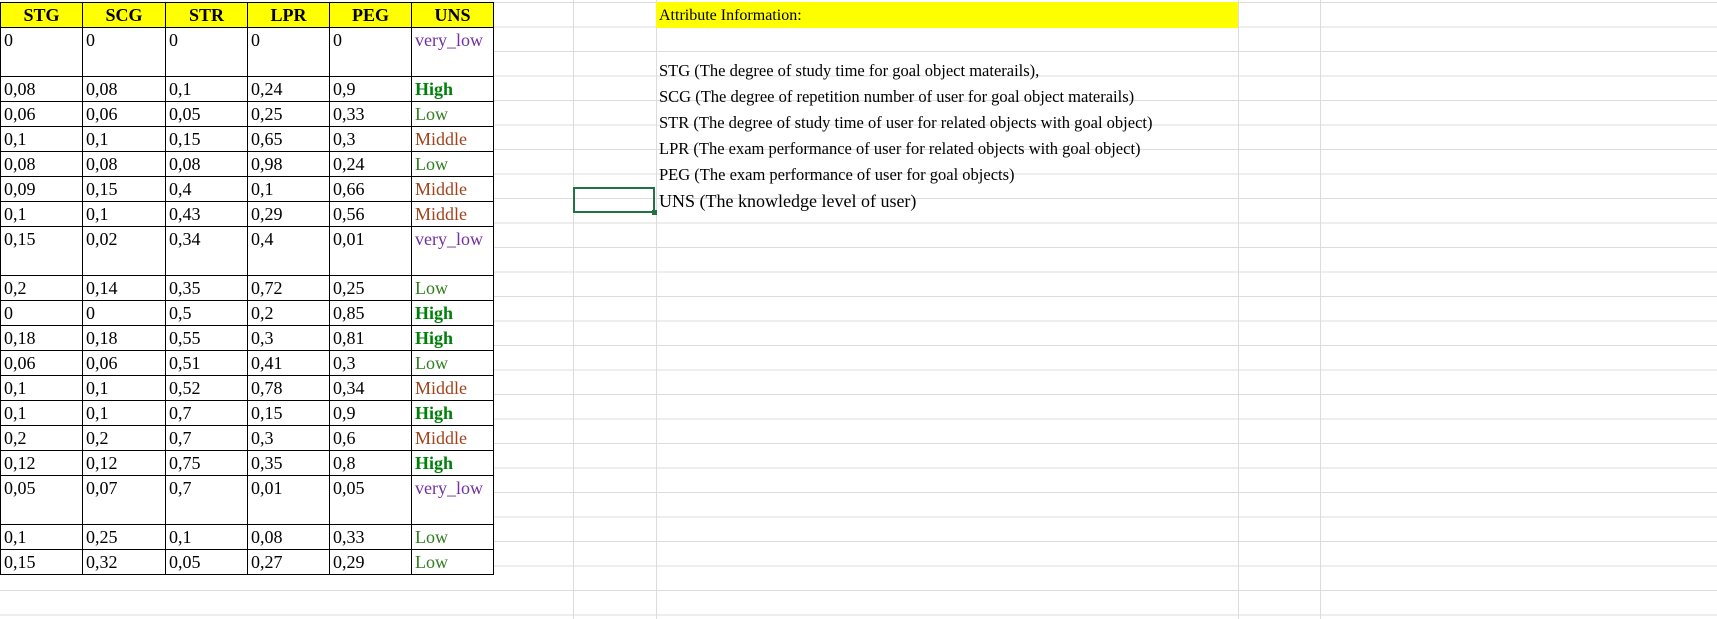 This screenshot has width=1717, height=619. What do you see at coordinates (288, 89) in the screenshot?
I see `value-cell: 0,24` at bounding box center [288, 89].